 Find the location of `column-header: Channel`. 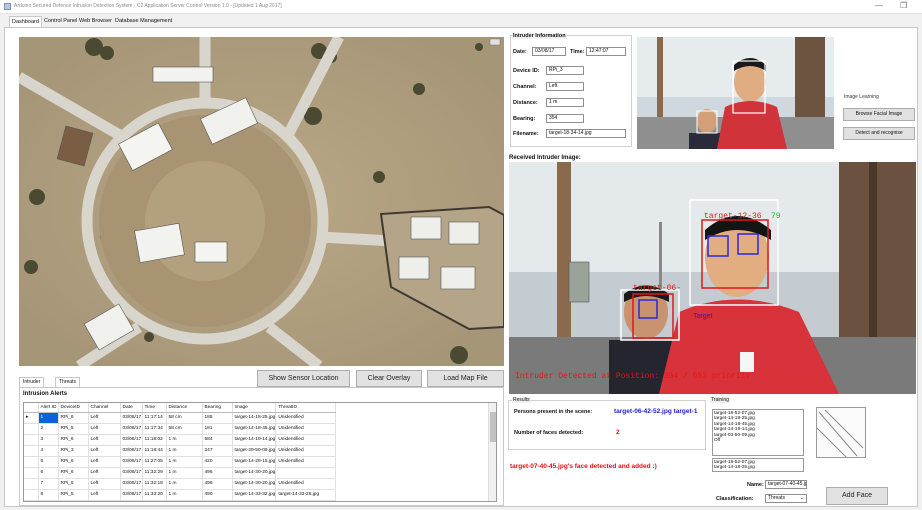

column-header: Channel is located at coordinates (104, 408).